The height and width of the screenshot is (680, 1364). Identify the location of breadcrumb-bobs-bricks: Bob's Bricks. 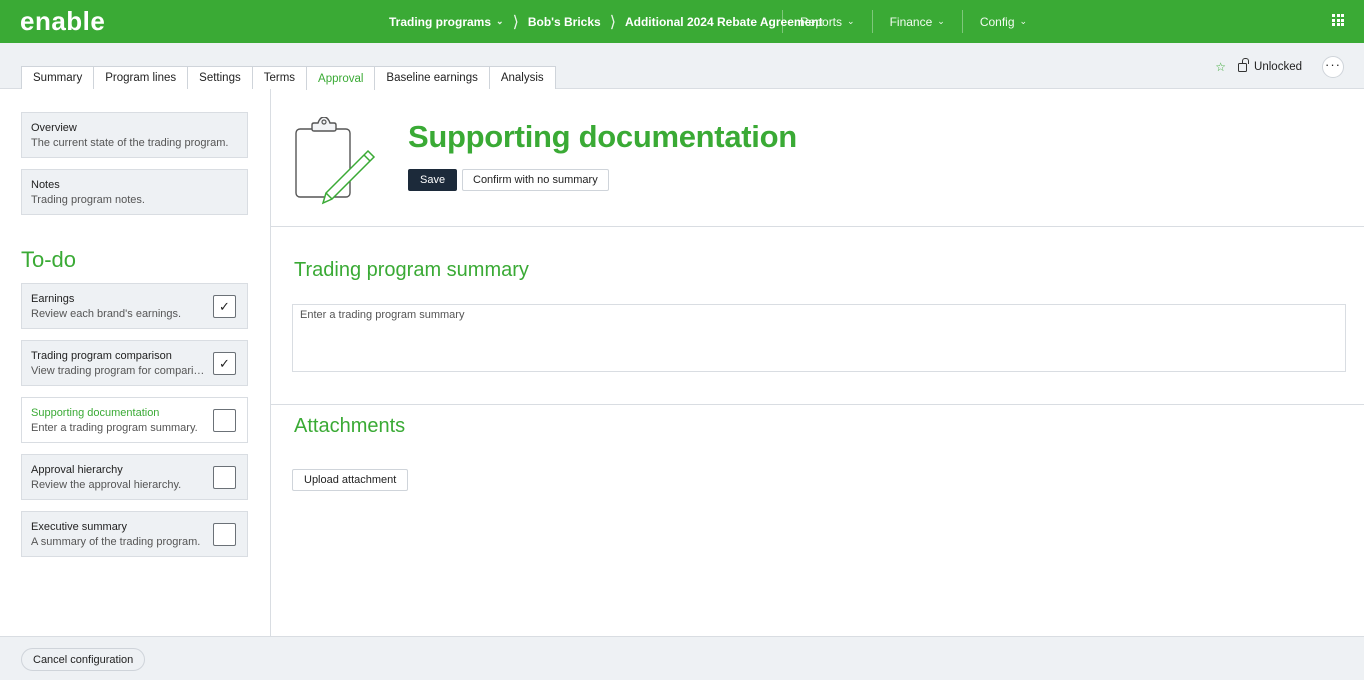
(564, 22).